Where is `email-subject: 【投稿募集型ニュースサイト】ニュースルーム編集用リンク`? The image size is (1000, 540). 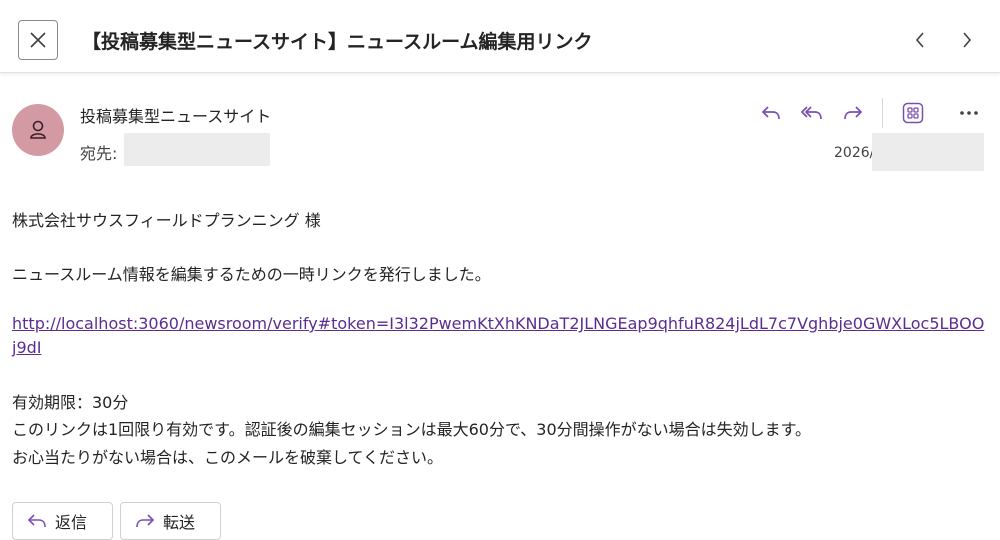
email-subject: 【投稿募集型ニュースサイト】ニュースルーム編集用リンク is located at coordinates (337, 42).